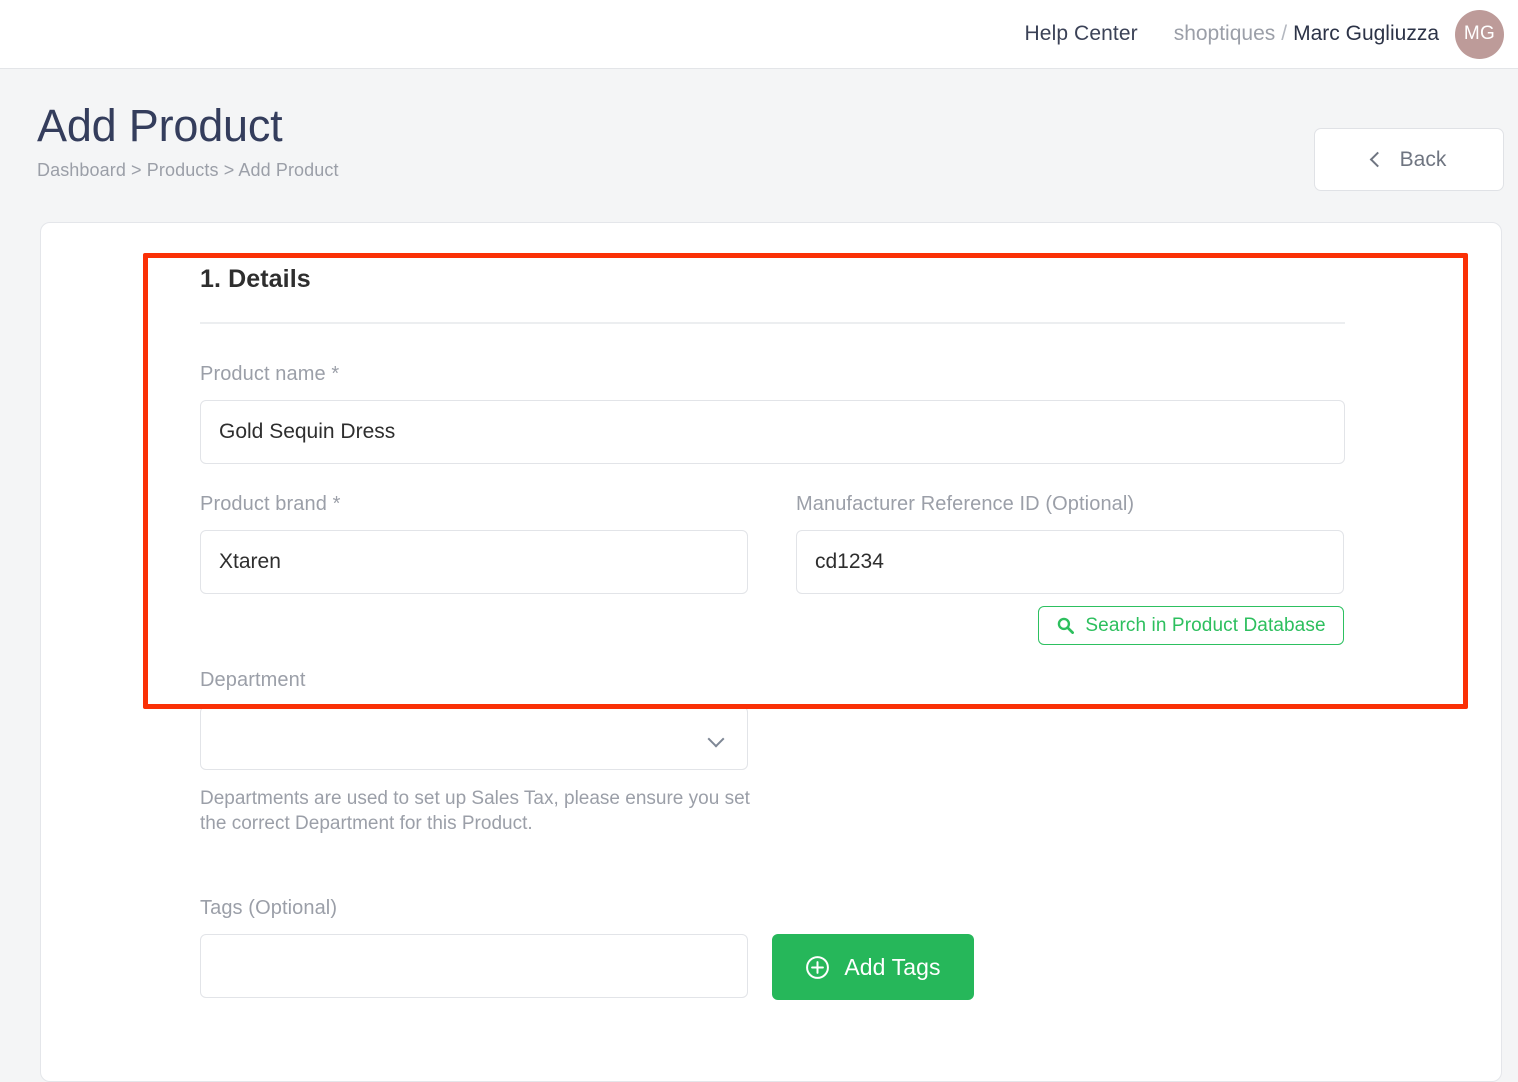  I want to click on account-org-label: shoptiques, so click(1225, 34).